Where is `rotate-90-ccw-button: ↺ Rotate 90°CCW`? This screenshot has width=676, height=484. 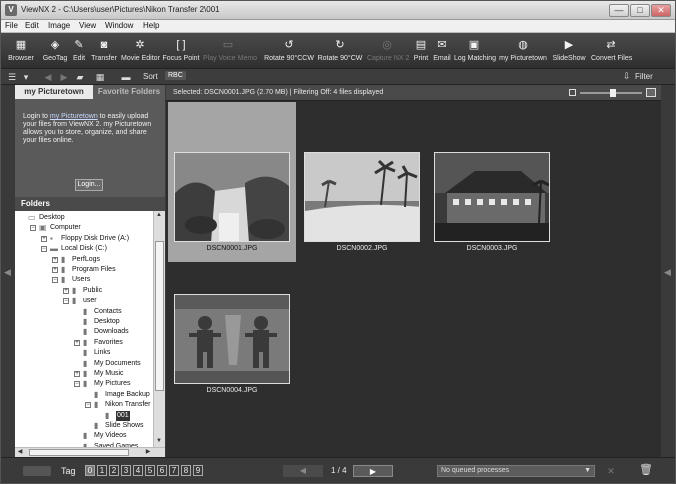 rotate-90-ccw-button: ↺ Rotate 90°CCW is located at coordinates (289, 51).